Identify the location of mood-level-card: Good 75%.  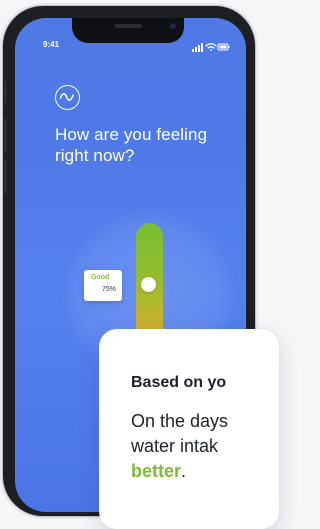
(103, 285).